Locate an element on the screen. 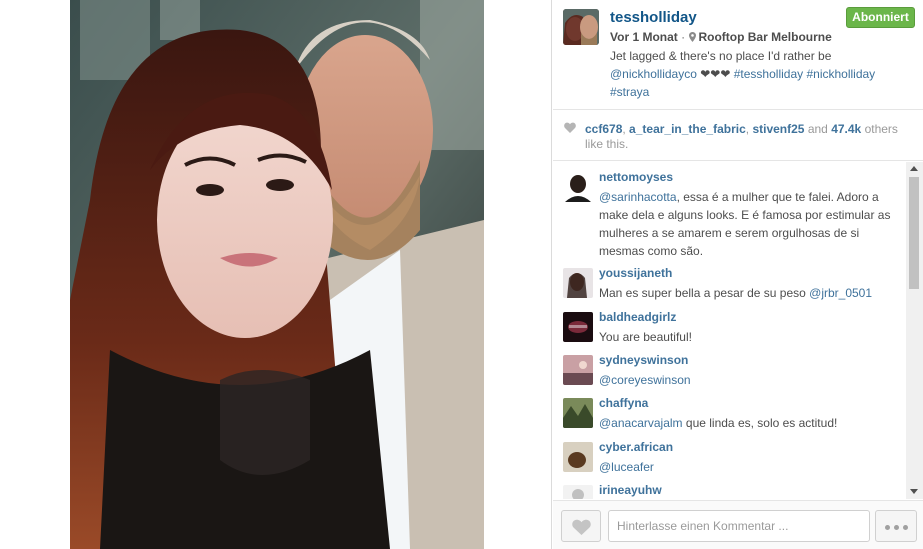  scroll-up-icon is located at coordinates (914, 168).